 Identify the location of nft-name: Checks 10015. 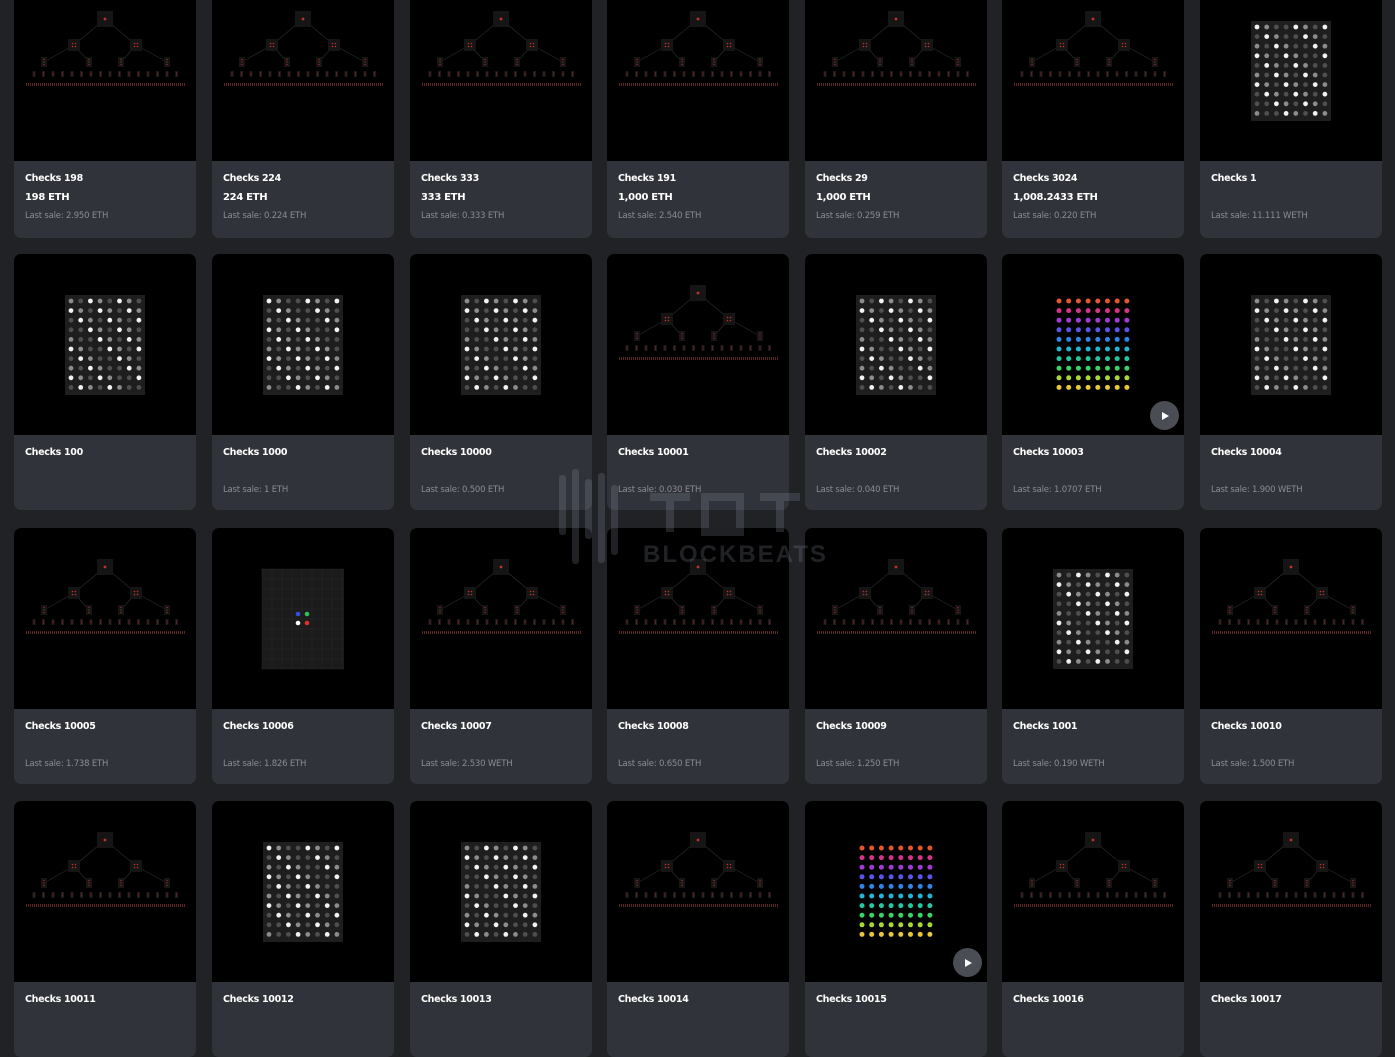
(851, 999).